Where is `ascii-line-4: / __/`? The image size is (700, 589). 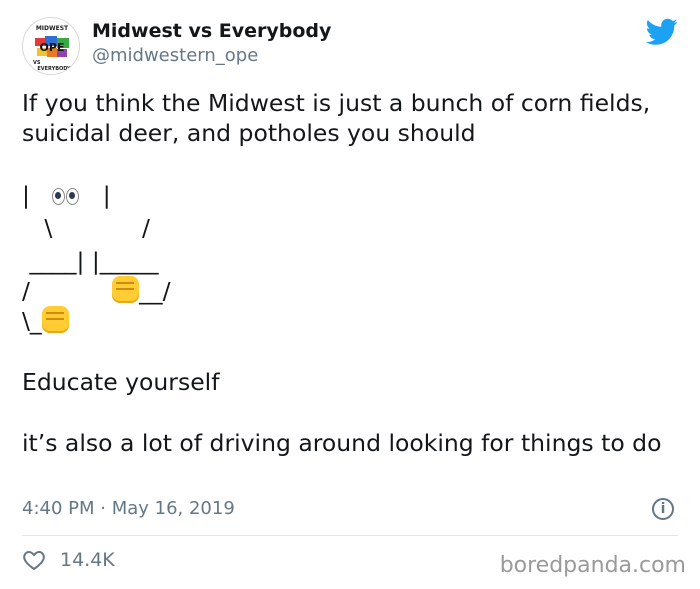 ascii-line-4: / __/ is located at coordinates (96, 290).